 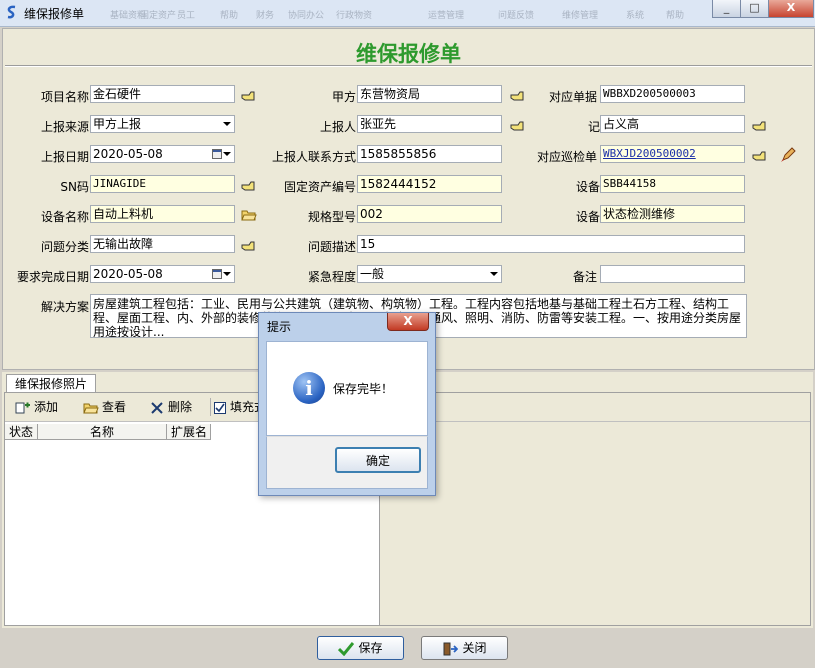 I want to click on exit-door-icon, so click(x=451, y=648).